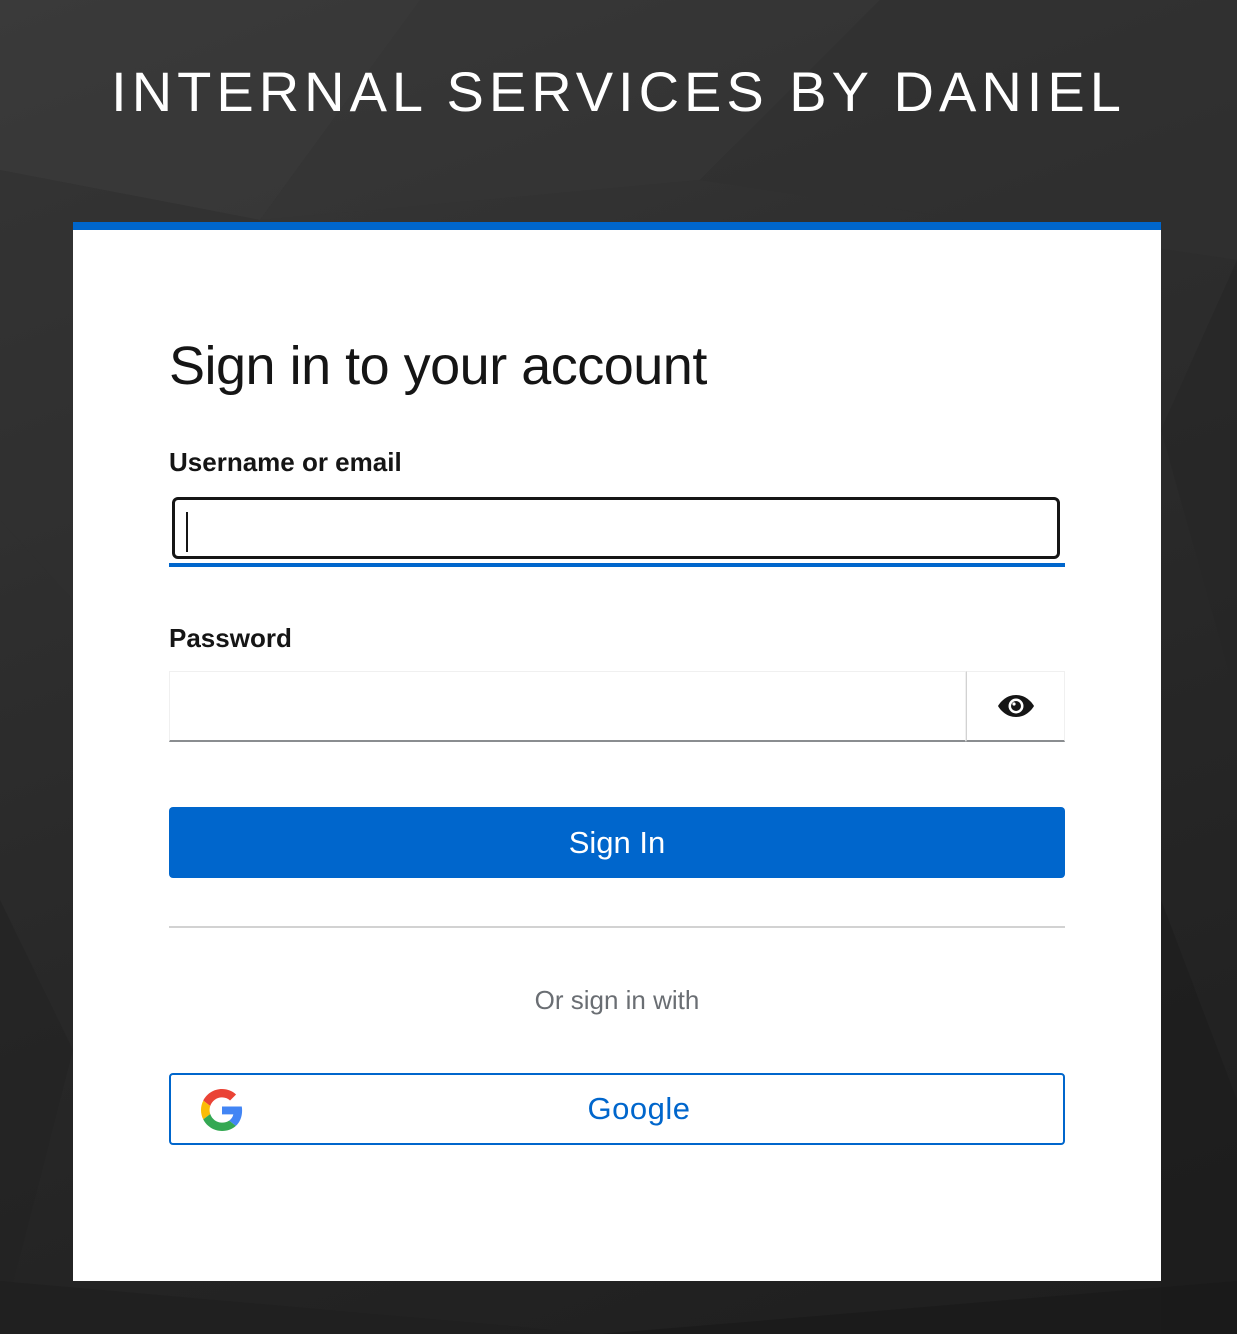 This screenshot has width=1237, height=1334. What do you see at coordinates (617, 927) in the screenshot?
I see `divider` at bounding box center [617, 927].